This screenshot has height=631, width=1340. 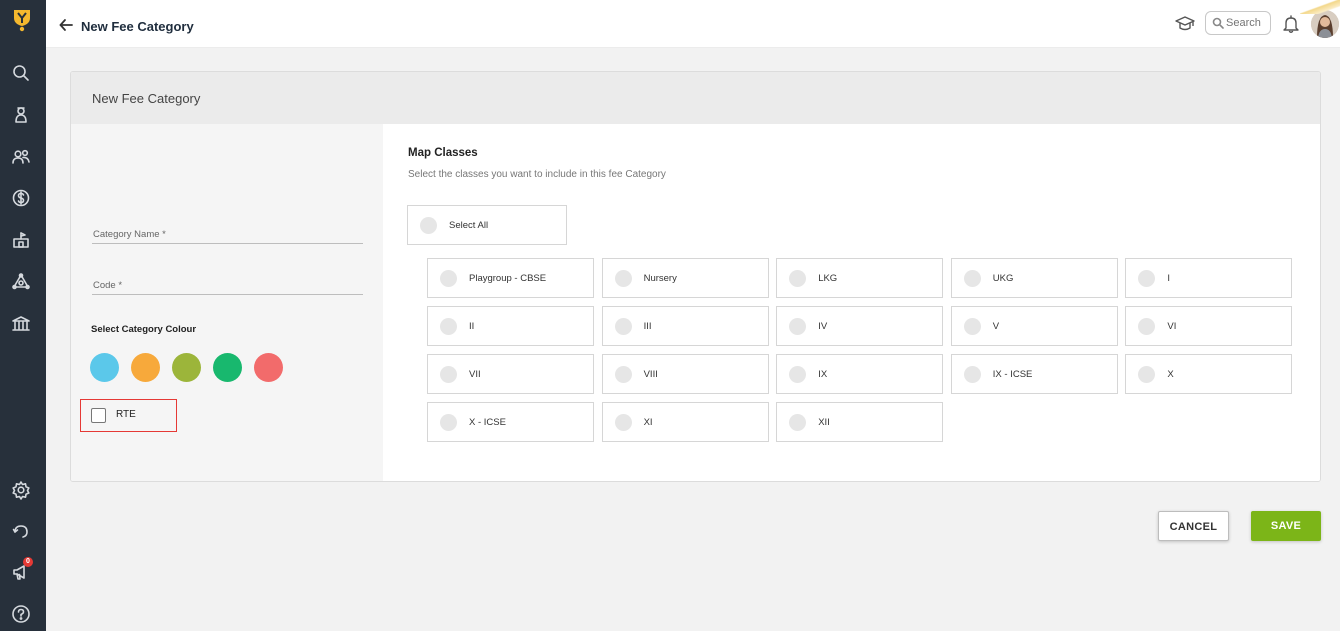 I want to click on colour-swatch-olive, so click(x=186, y=367).